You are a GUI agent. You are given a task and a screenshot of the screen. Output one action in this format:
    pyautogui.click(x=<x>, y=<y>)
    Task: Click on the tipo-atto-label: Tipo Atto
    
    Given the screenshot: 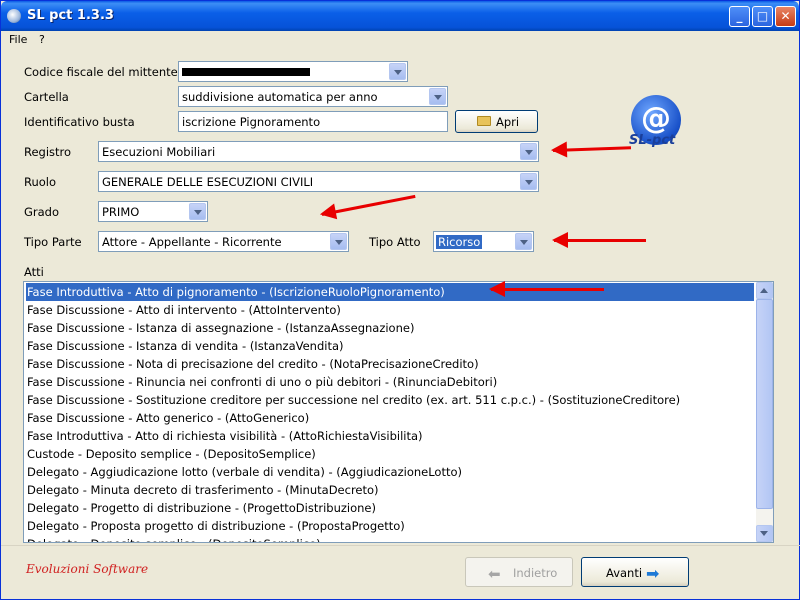 What is the action you would take?
    pyautogui.click(x=395, y=242)
    